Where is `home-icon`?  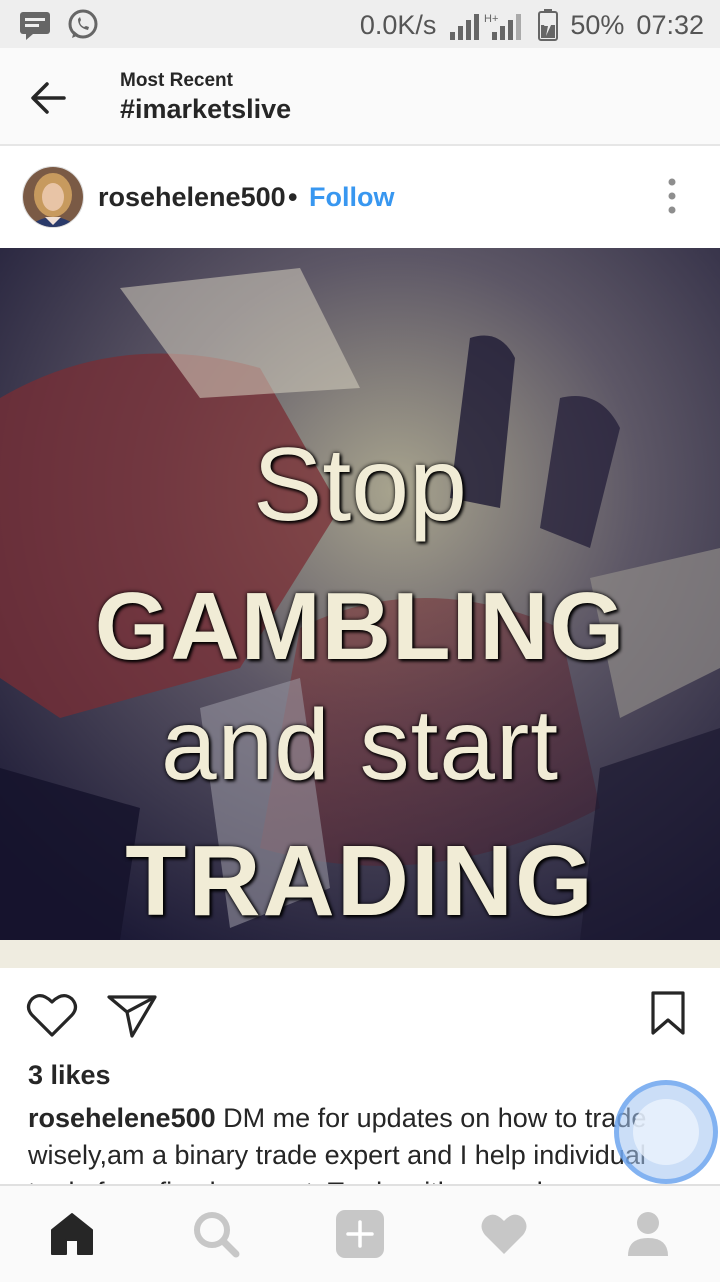
home-icon is located at coordinates (72, 1234).